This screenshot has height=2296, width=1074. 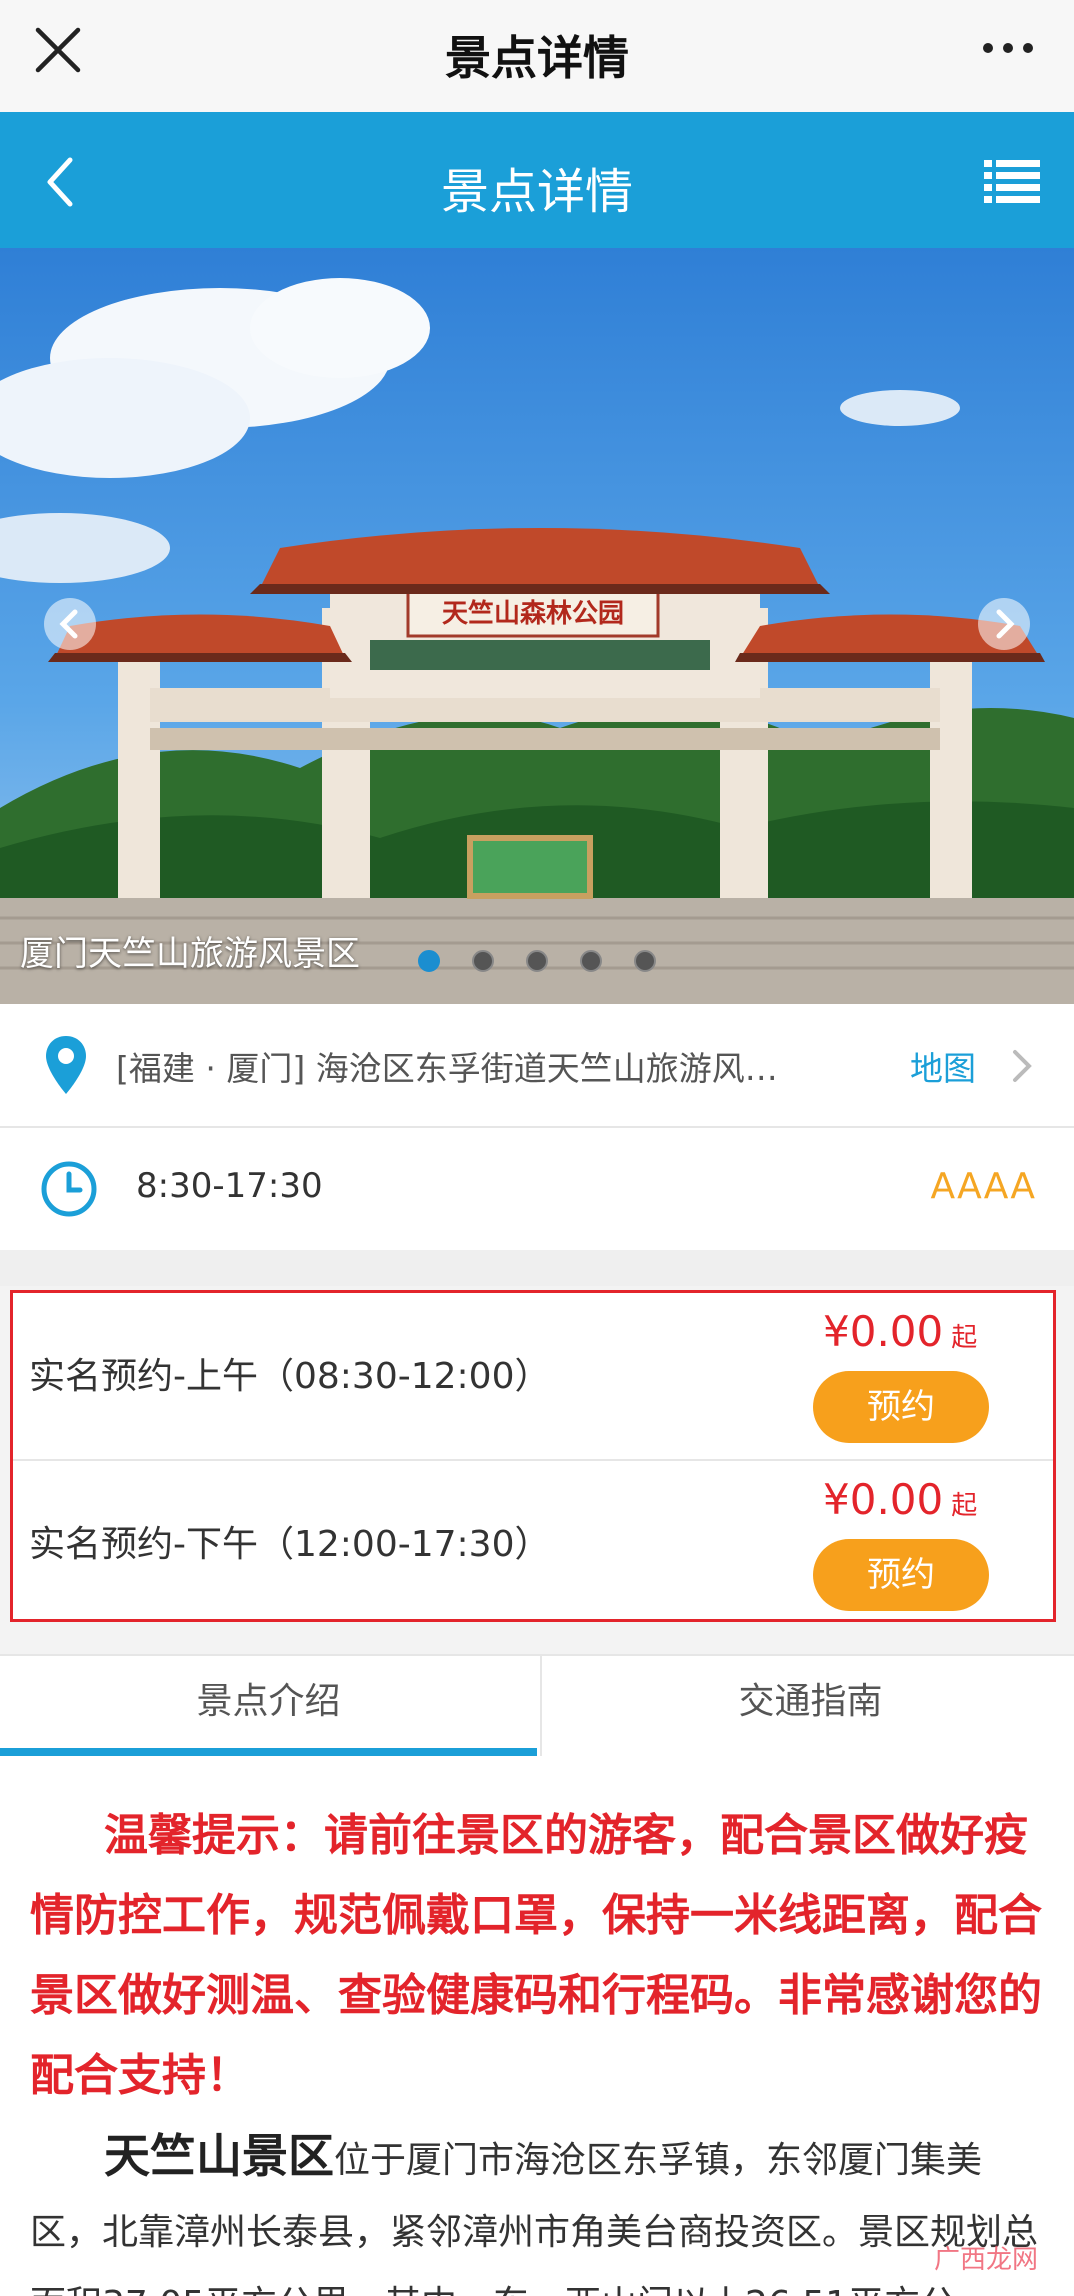 I want to click on chevron-left-icon, so click(x=68, y=624).